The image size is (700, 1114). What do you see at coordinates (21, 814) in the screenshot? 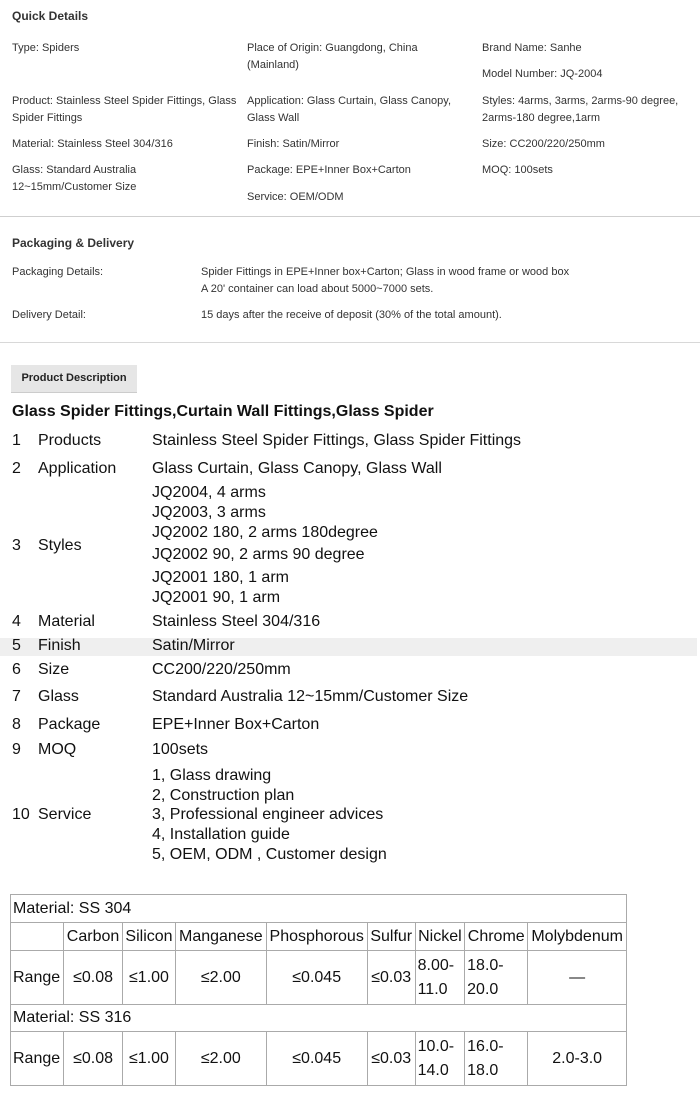
I see `spec-num: 10` at bounding box center [21, 814].